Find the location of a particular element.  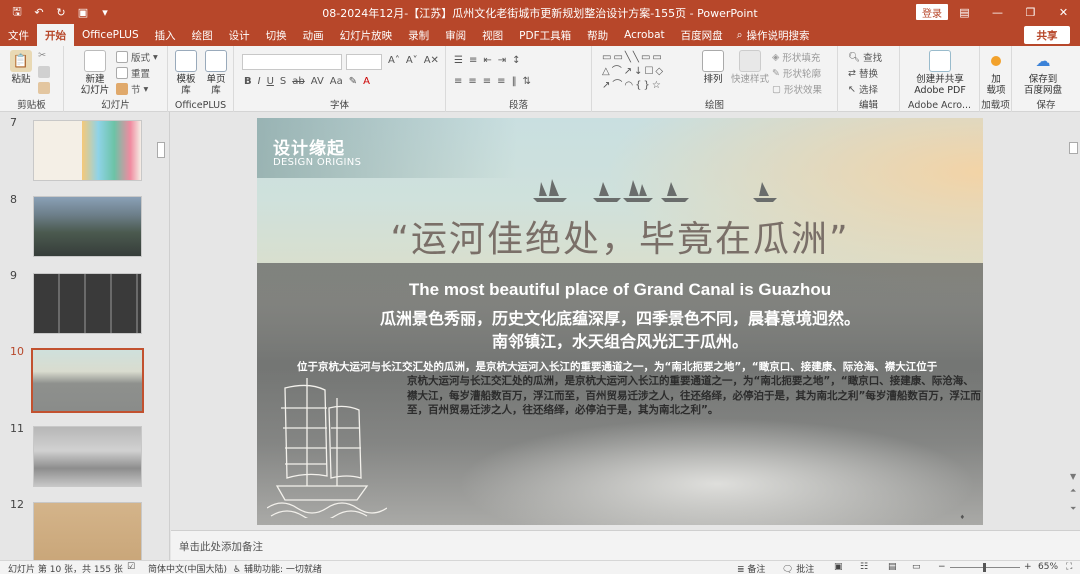

clear-format-icon: A✕ is located at coordinates (431, 60).